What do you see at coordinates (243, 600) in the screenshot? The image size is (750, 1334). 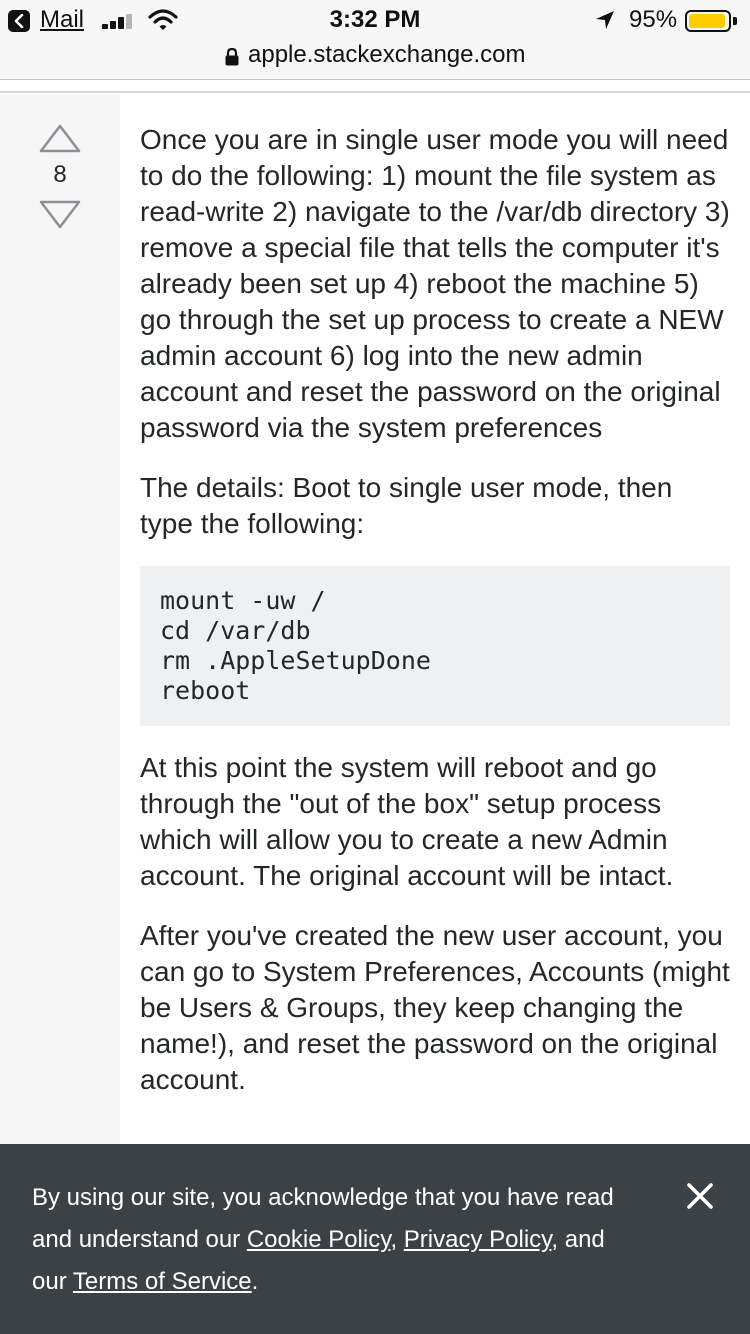 I see `code-line: mount -uw /` at bounding box center [243, 600].